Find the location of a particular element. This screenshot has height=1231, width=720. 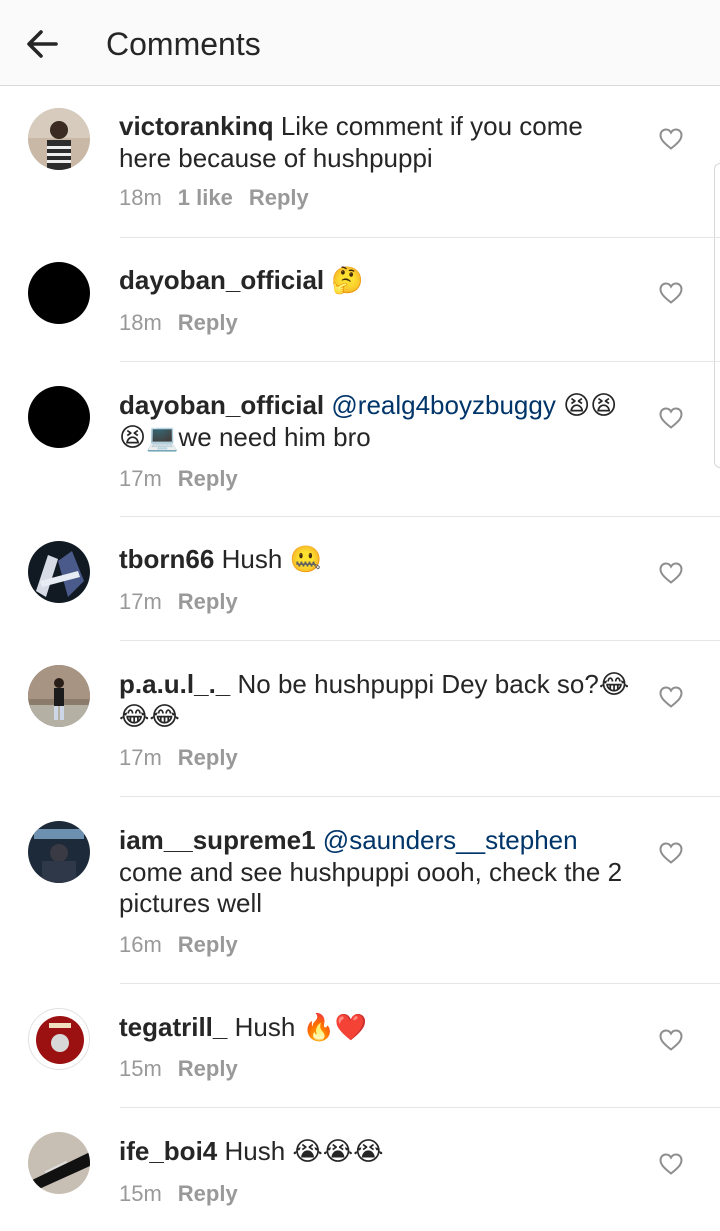

back-button is located at coordinates (42, 44).